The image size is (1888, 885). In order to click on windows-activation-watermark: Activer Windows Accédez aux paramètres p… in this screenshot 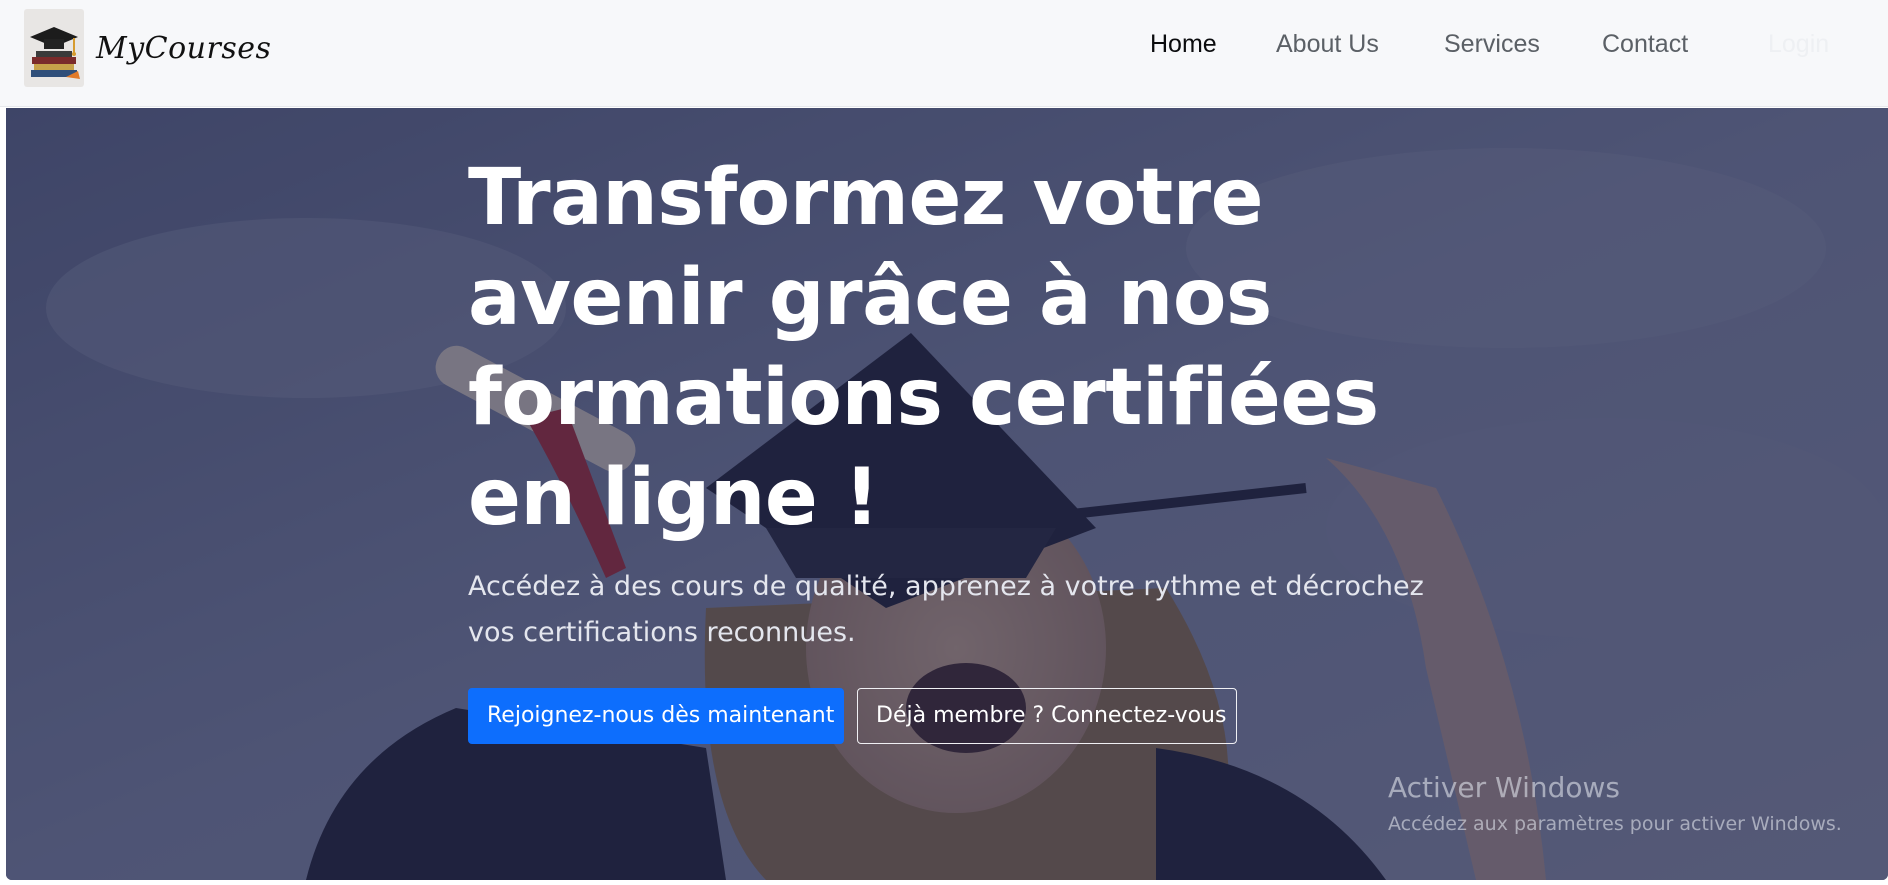, I will do `click(1628, 804)`.